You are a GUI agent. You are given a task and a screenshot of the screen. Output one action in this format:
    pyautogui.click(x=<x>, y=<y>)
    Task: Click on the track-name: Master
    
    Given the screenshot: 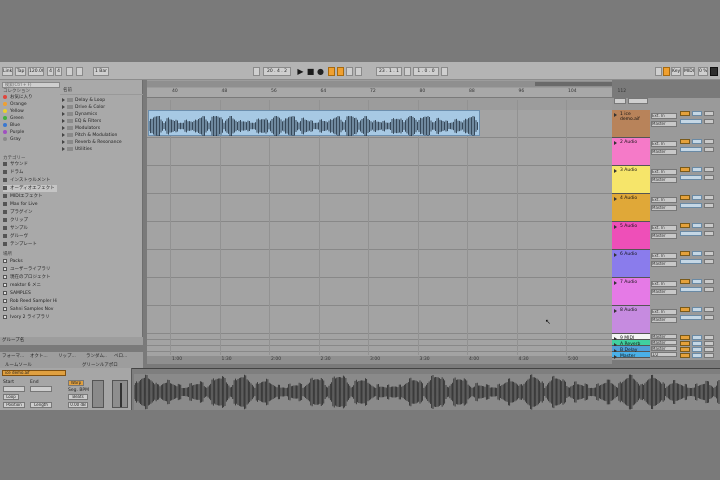 What is the action you would take?
    pyautogui.click(x=627, y=356)
    